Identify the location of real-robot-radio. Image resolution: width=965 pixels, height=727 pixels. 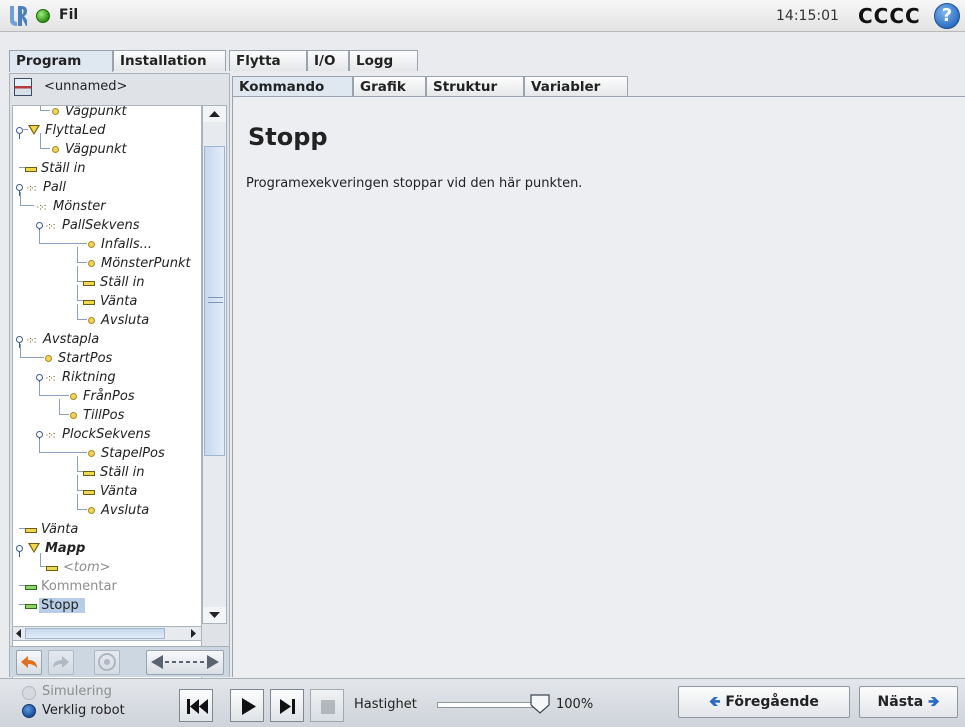
(29, 711).